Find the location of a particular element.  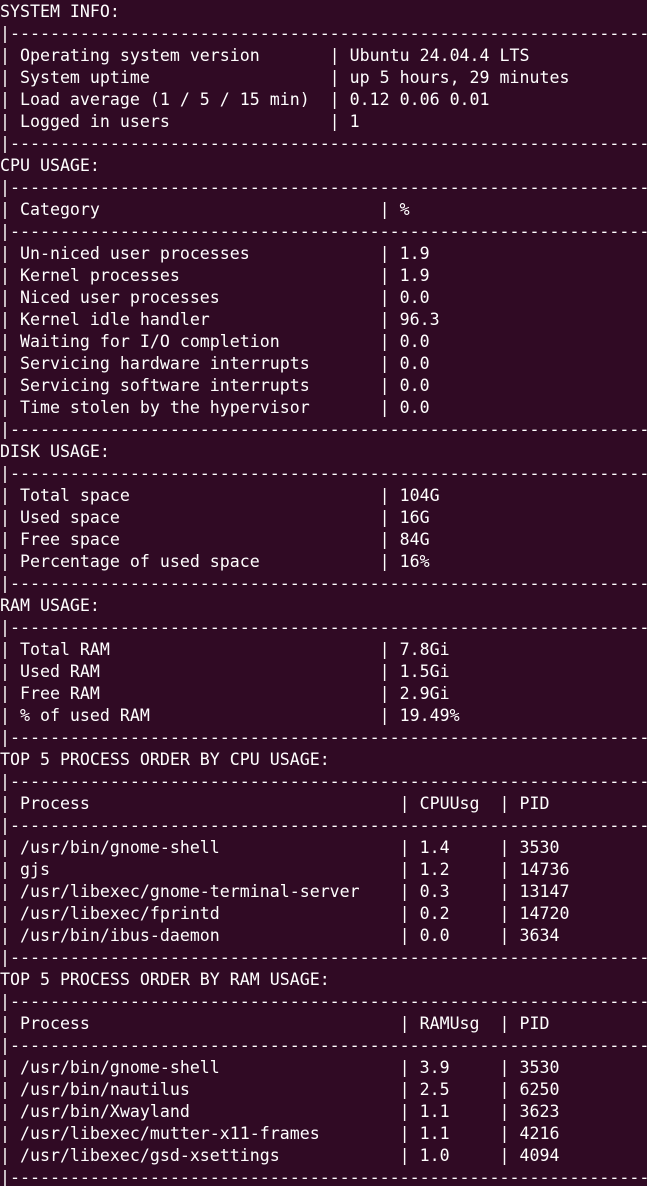

table-row: | Servicing software interrupts | 0.0 | is located at coordinates (323, 385).